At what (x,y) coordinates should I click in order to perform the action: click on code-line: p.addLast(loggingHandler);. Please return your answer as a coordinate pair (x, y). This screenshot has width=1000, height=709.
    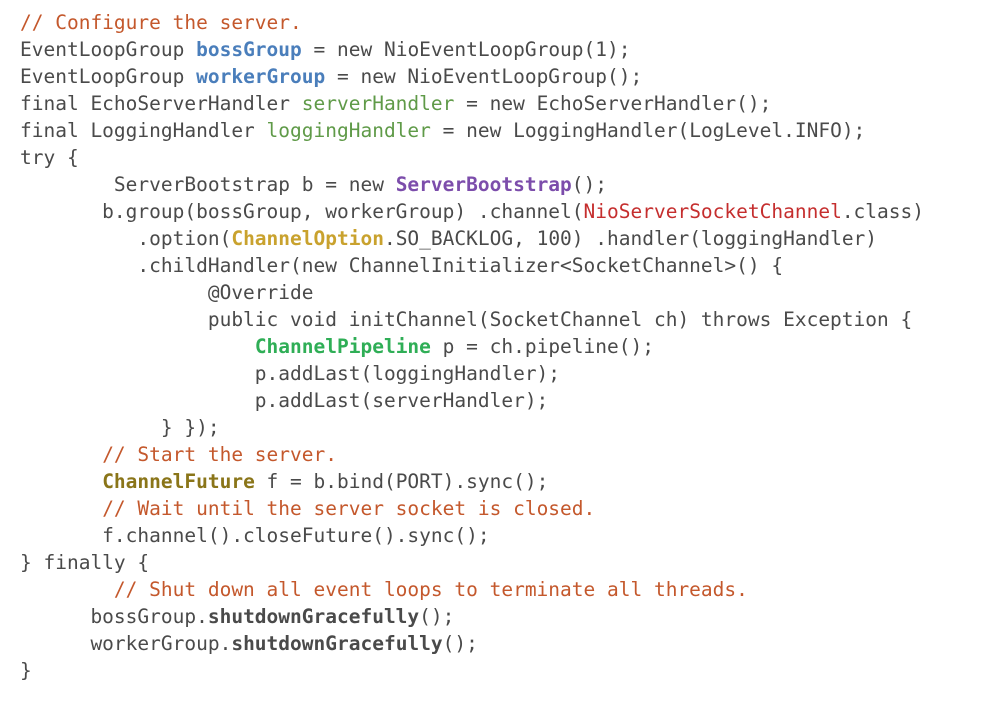
    Looking at the image, I should click on (500, 373).